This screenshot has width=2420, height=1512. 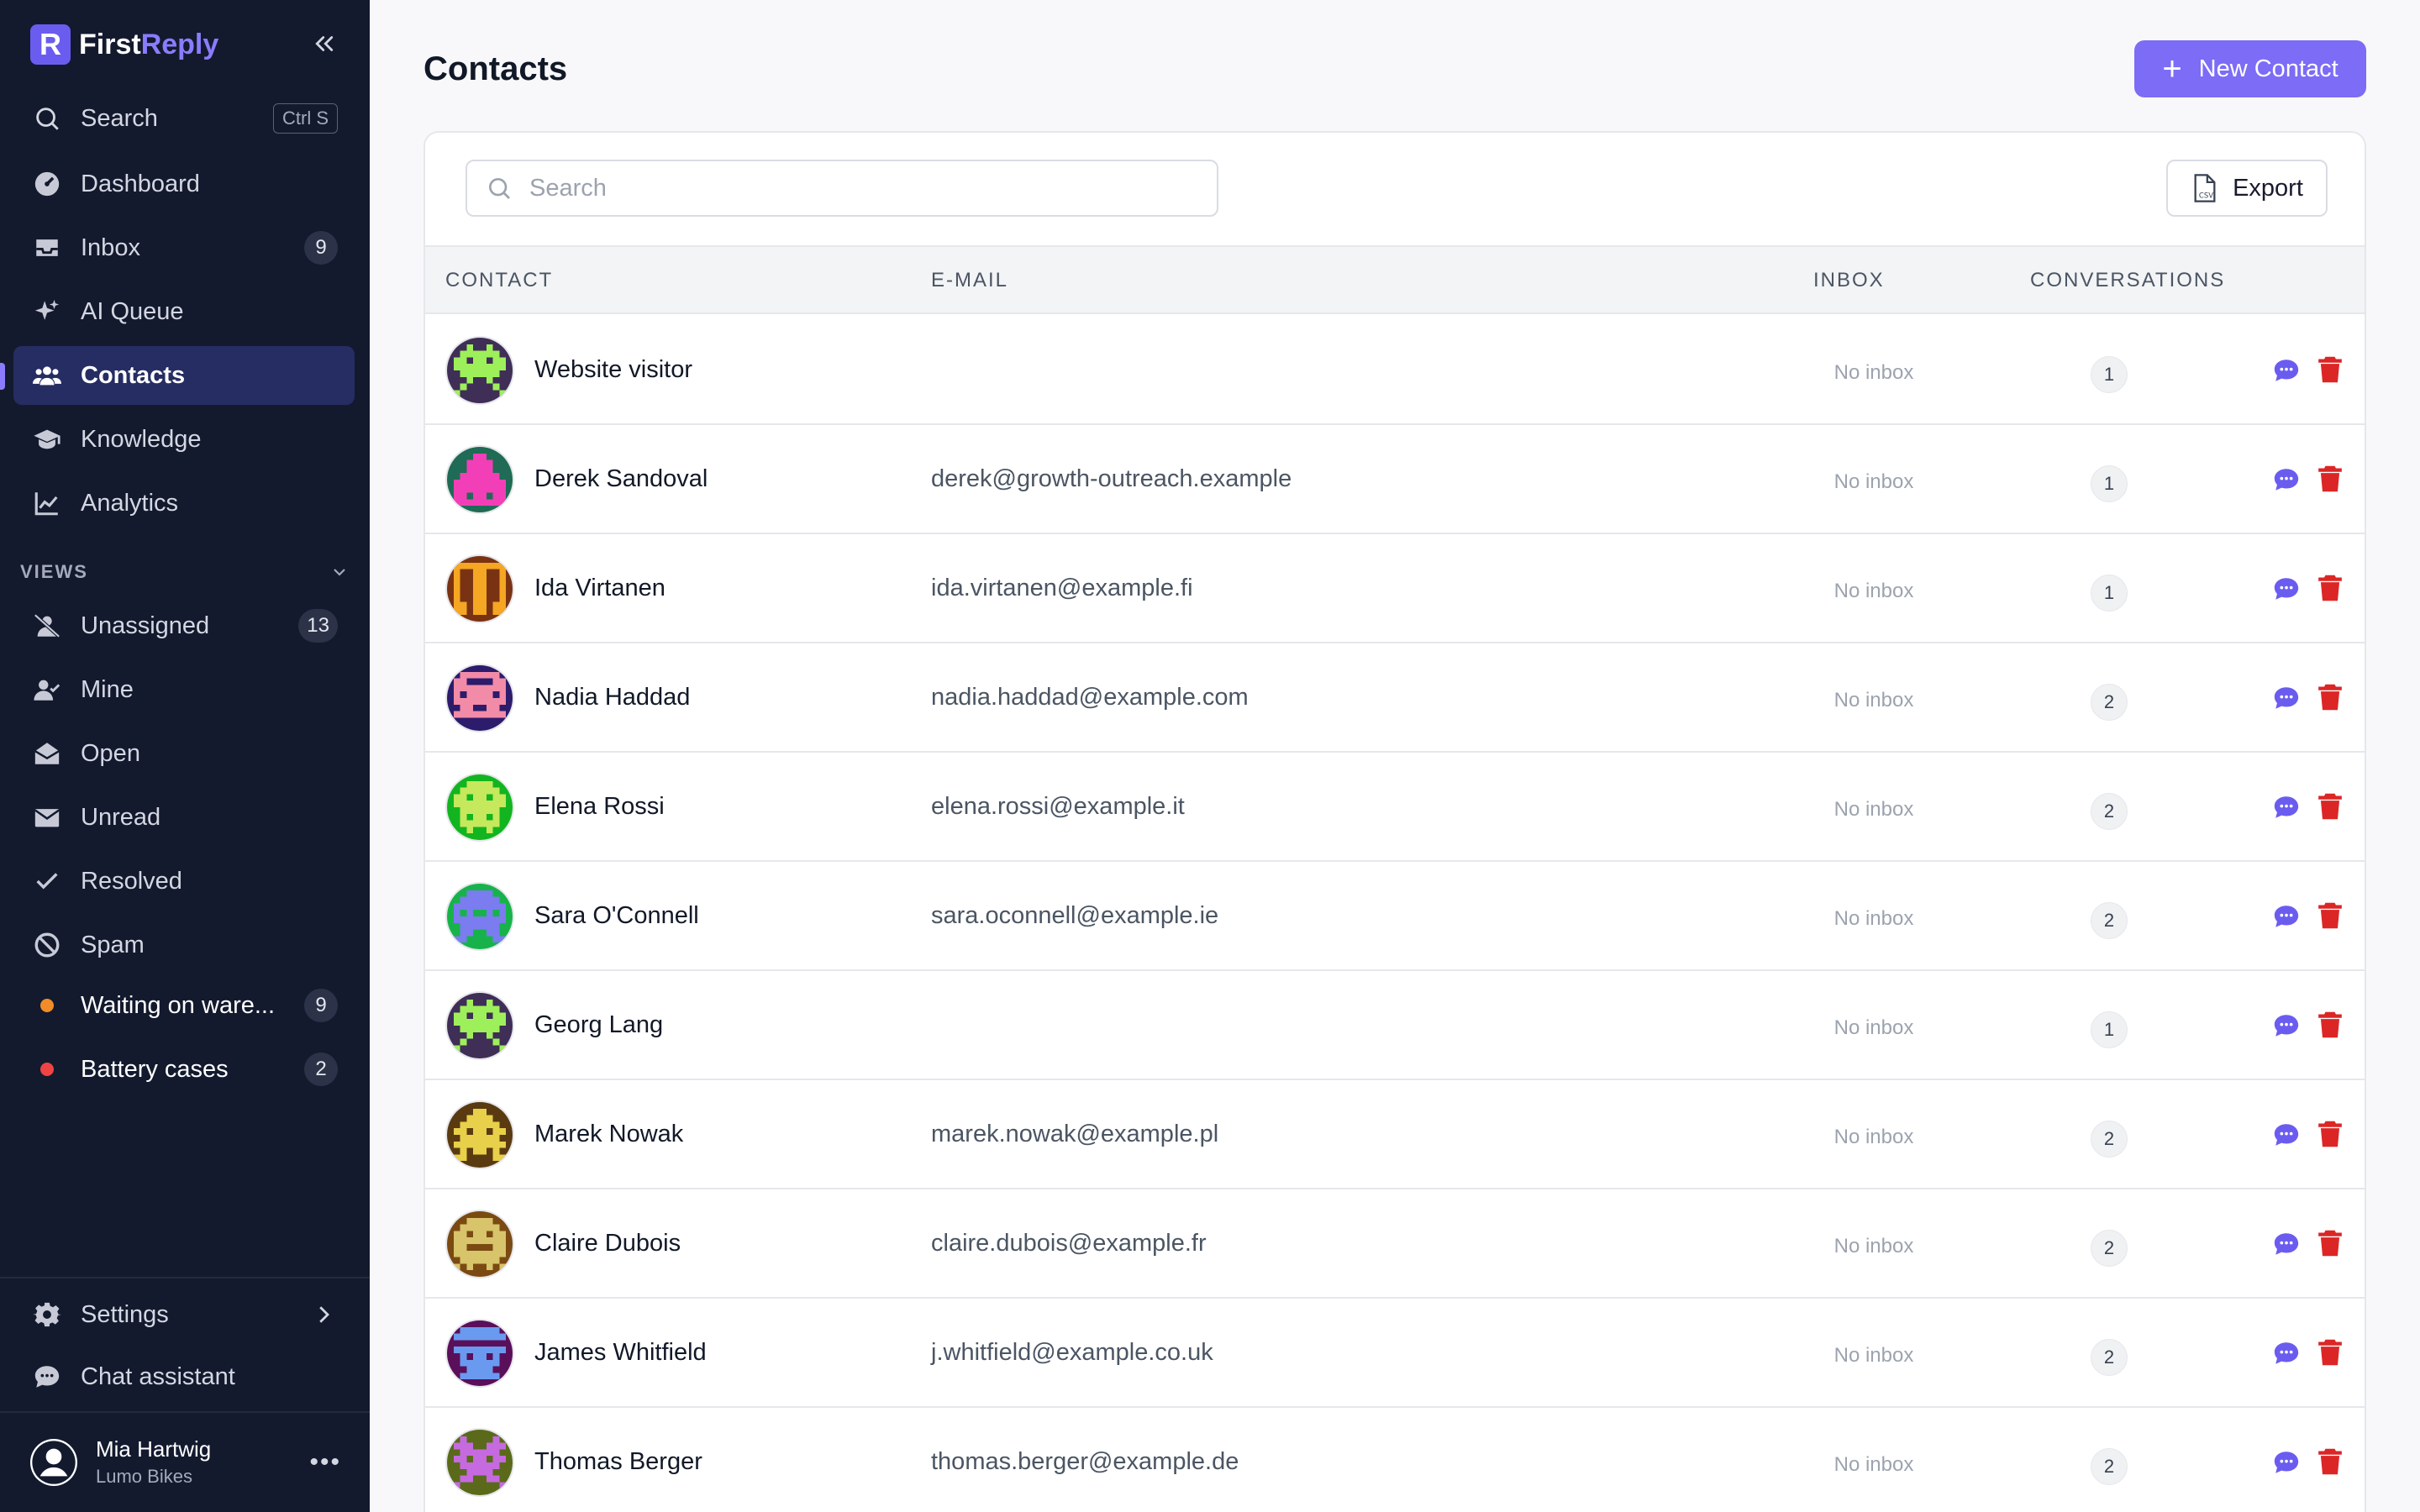 I want to click on user-profile: Mia Hartwig Lumo Bikes •••, so click(x=185, y=1462).